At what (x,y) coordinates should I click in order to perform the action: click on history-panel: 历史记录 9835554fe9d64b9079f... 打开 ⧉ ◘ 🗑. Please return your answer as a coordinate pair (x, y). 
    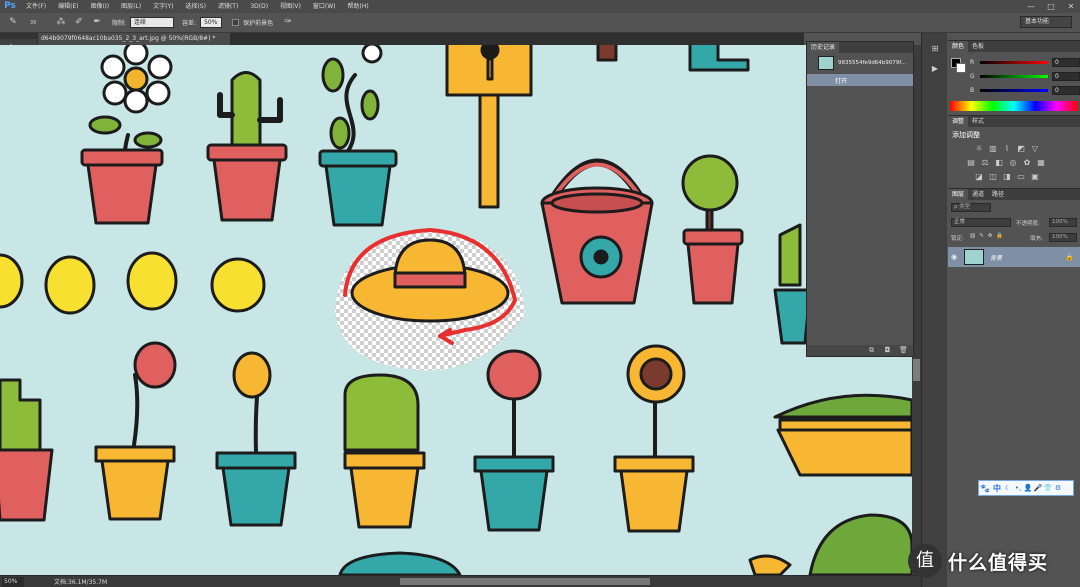
    Looking at the image, I should click on (860, 199).